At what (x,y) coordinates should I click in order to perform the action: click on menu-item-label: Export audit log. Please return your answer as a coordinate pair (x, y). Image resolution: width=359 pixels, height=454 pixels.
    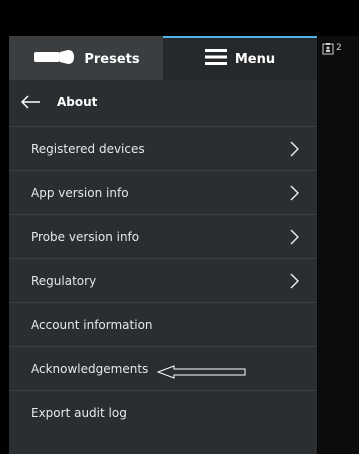
    Looking at the image, I should click on (79, 412).